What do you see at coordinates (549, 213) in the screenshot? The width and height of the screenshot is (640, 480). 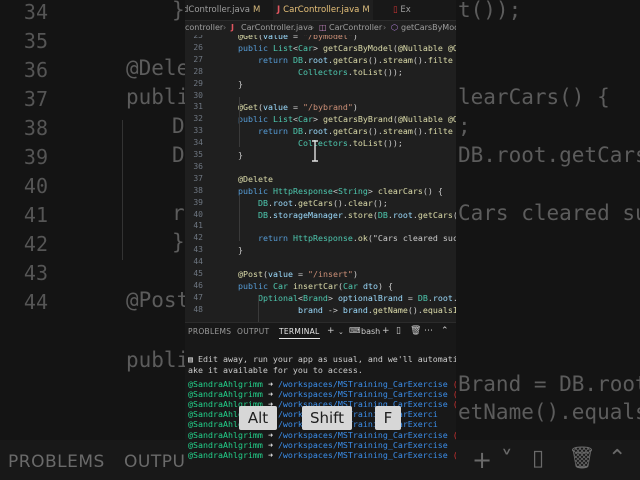 I see `background-code-fragment: Cars cleared suc` at bounding box center [549, 213].